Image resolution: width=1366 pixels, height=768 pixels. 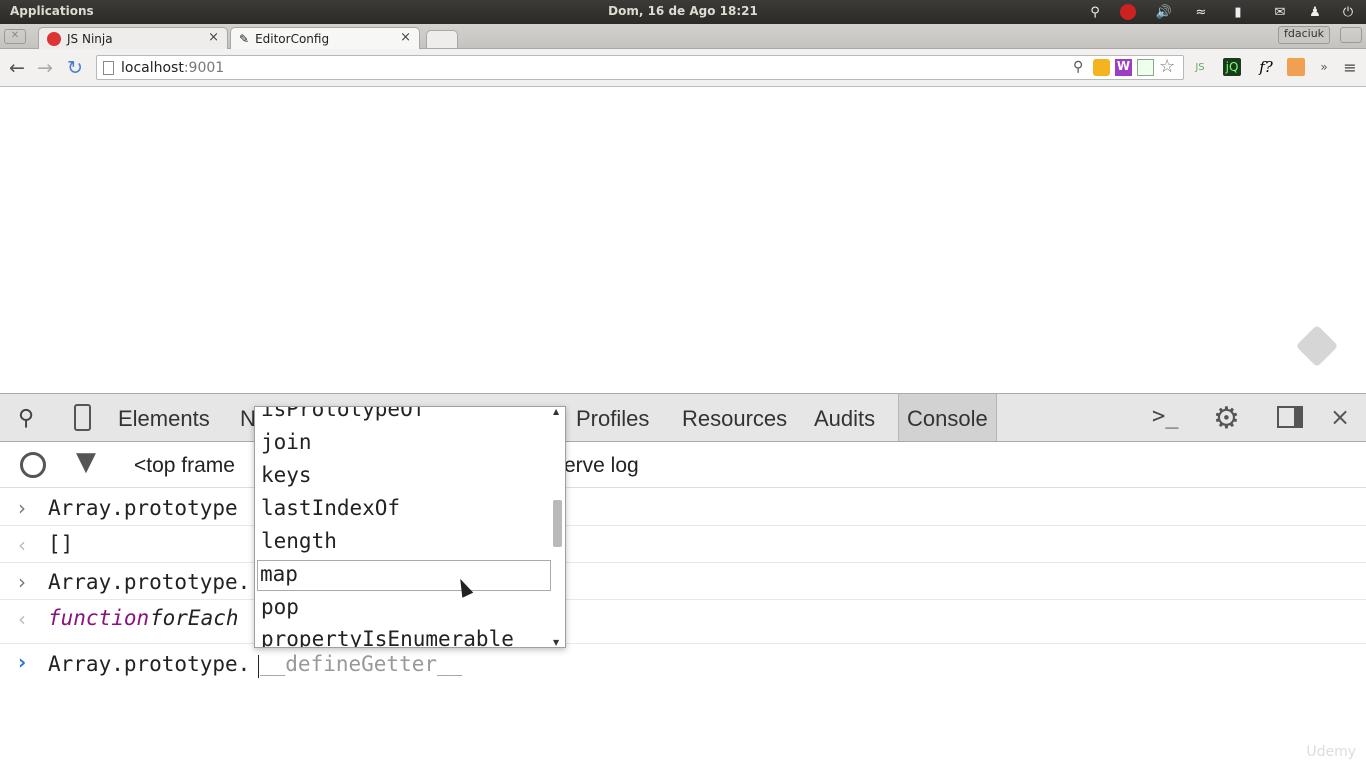 What do you see at coordinates (1201, 12) in the screenshot?
I see `wifi-icon: ≈` at bounding box center [1201, 12].